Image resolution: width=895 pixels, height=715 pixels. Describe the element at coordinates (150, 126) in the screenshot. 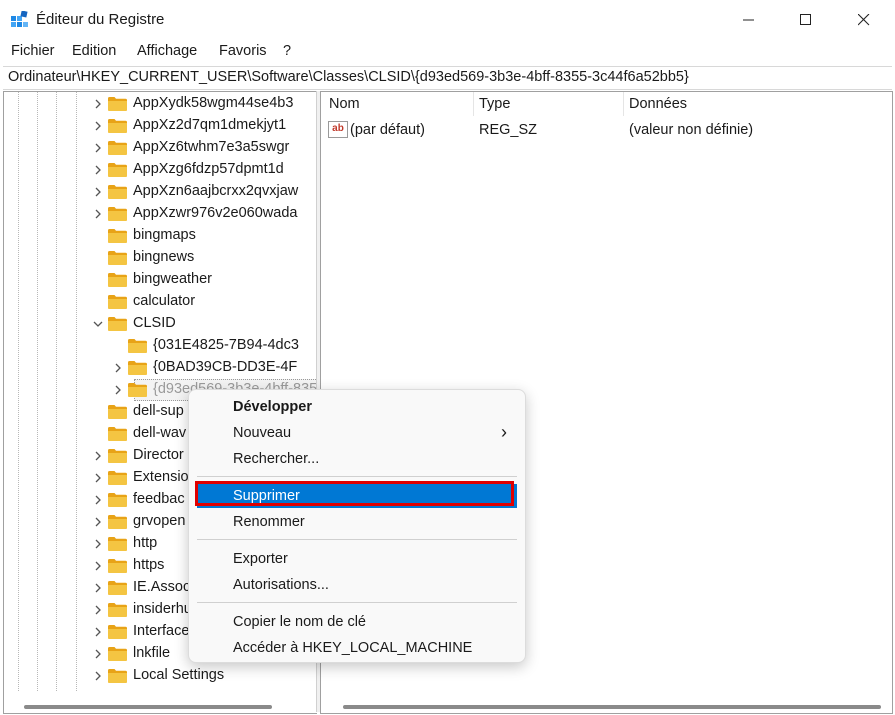

I see `tree-item: AppXz2d7qm1dmekjyt1` at that location.